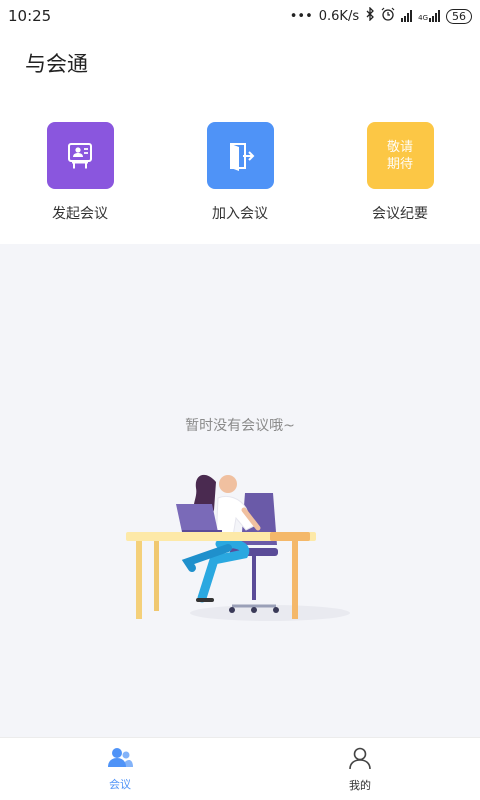  Describe the element at coordinates (56, 64) in the screenshot. I see `app-title: 与会通` at that location.